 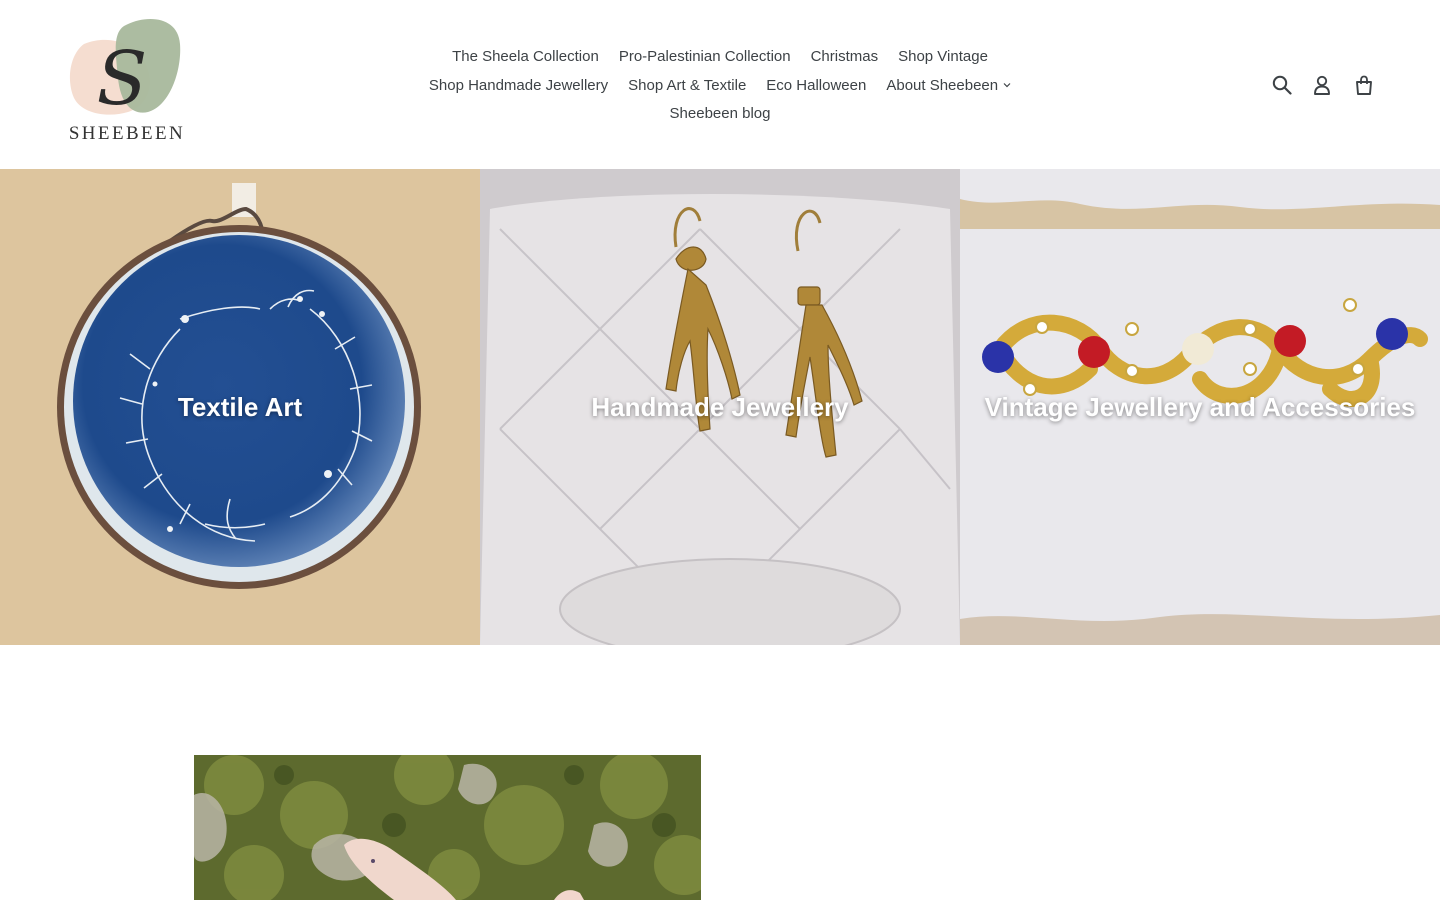 I want to click on nav-item-shop-handmade-jewellery: Shop Handmade Jewellery, so click(x=518, y=86).